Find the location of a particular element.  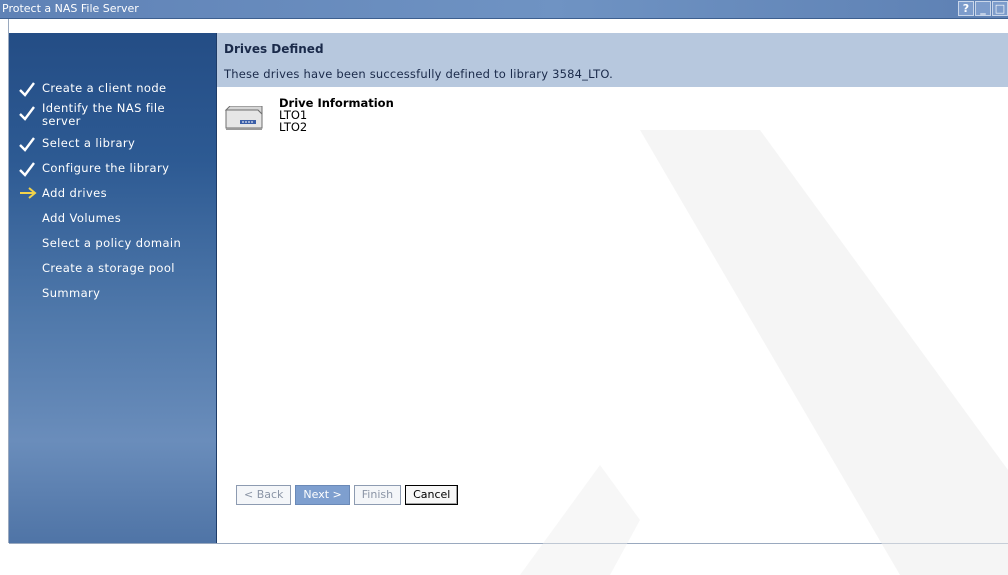

step-create-storage-pool: Create a storage pool is located at coordinates (112, 268).